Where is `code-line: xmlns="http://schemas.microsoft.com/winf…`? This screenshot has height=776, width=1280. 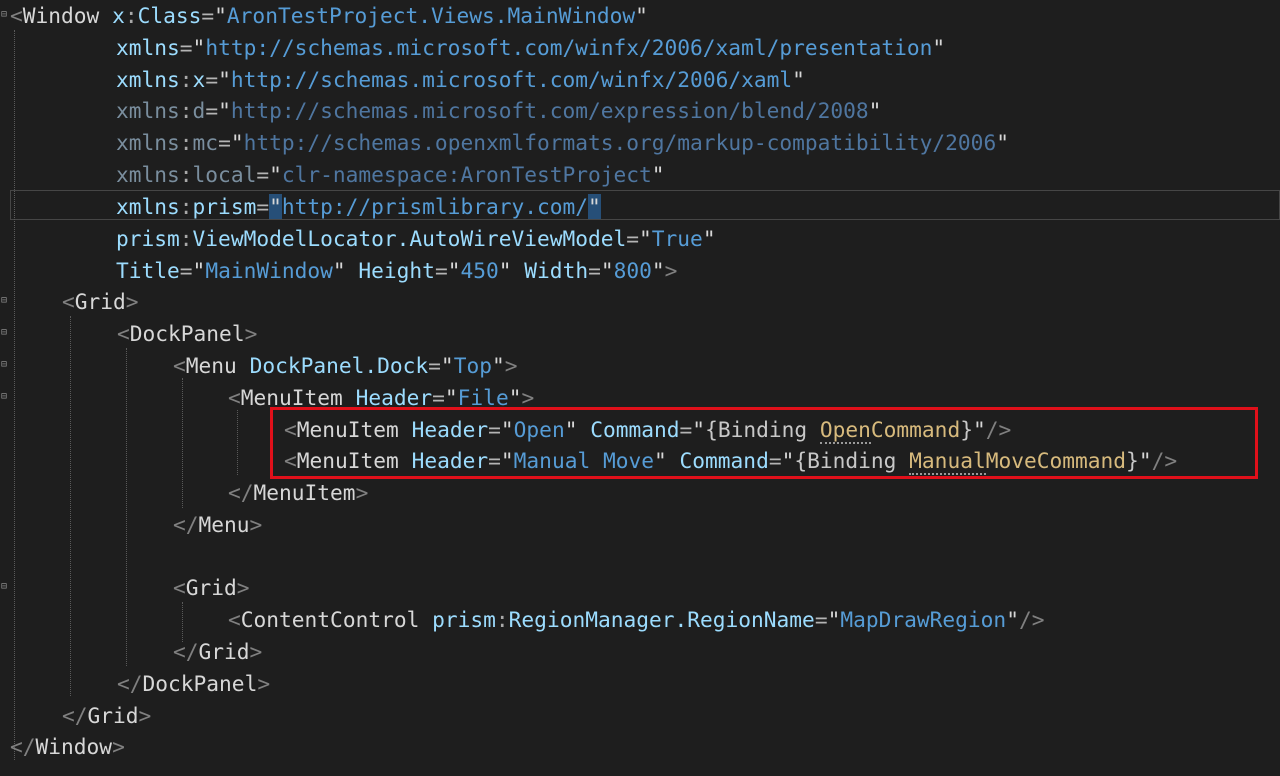
code-line: xmlns="http://schemas.microsoft.com/winf… is located at coordinates (640, 48).